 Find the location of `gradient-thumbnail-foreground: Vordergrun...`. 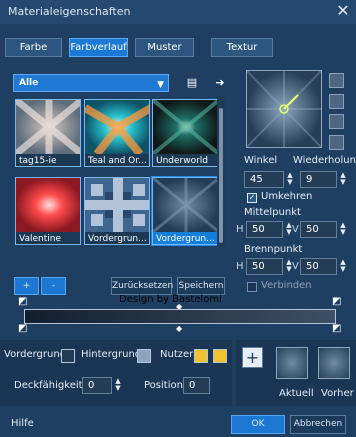

gradient-thumbnail-foreground: Vordergrun... is located at coordinates (185, 211).